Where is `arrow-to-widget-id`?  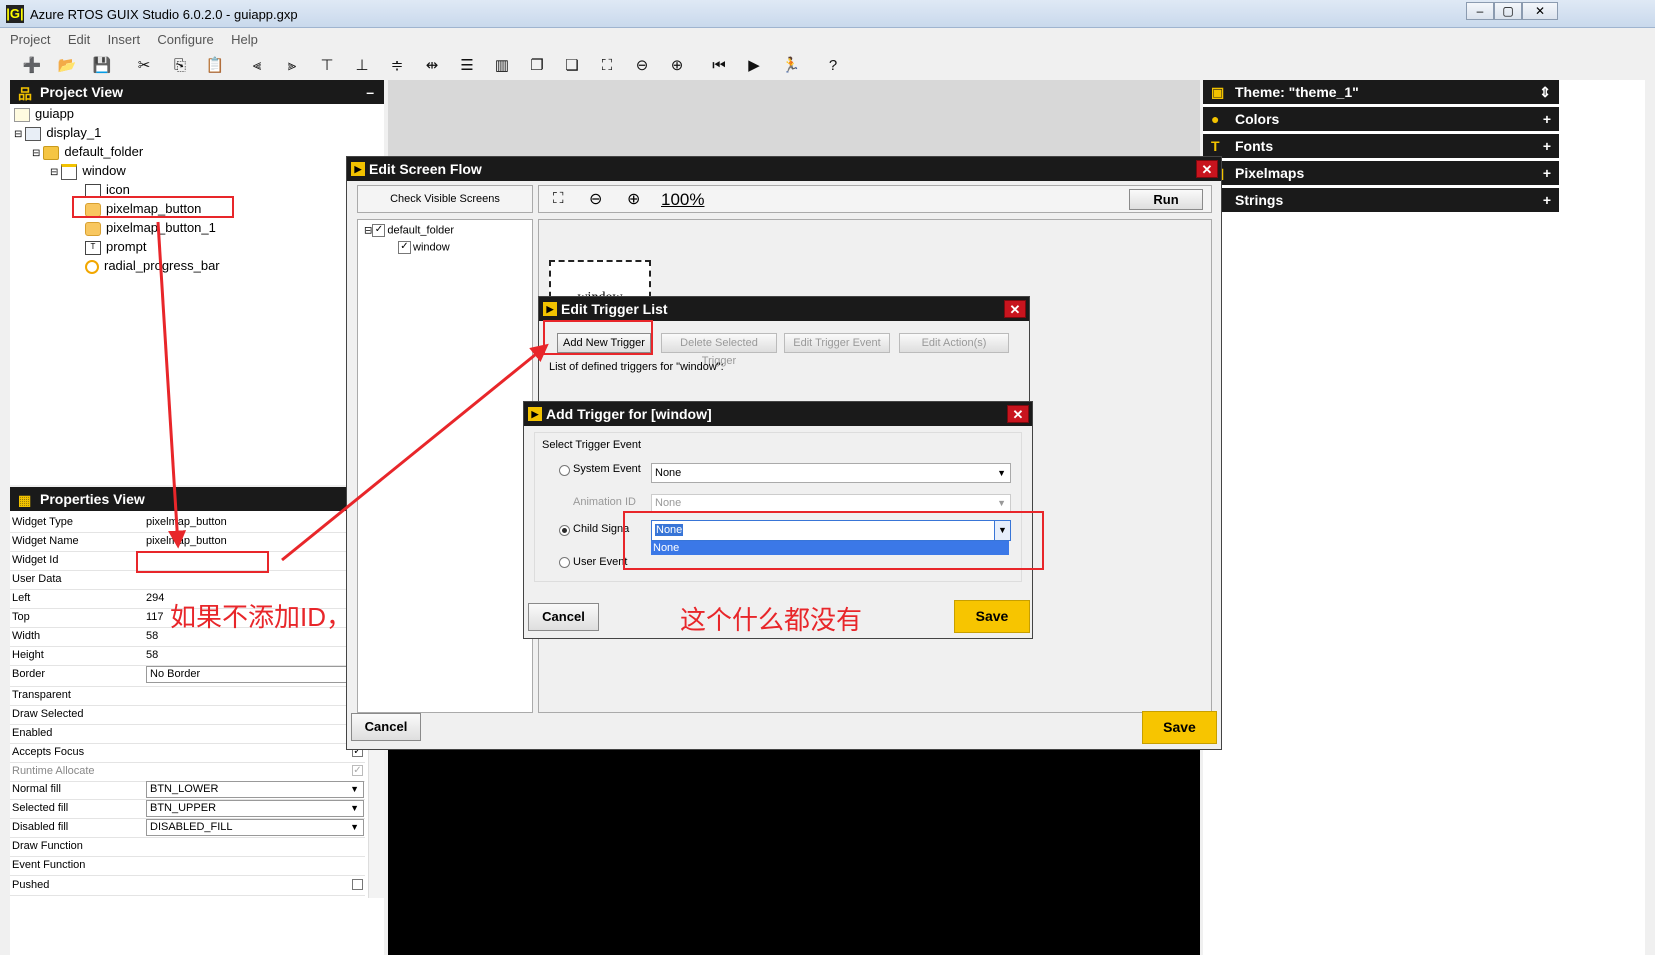
arrow-to-widget-id is located at coordinates (171, 385).